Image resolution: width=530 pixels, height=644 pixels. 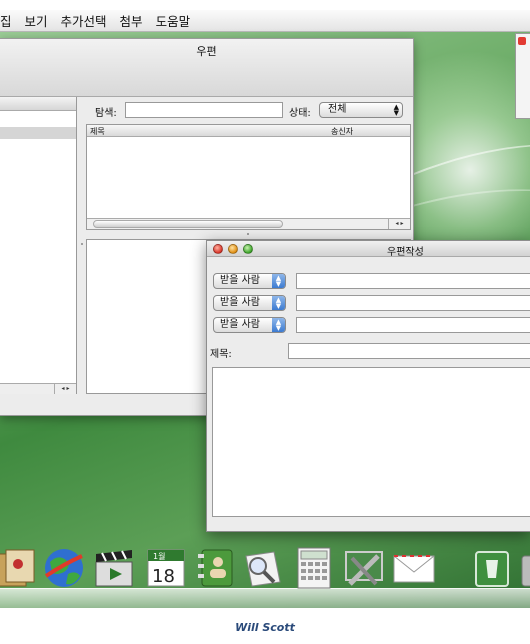 What do you see at coordinates (97, 131) in the screenshot?
I see `column-subject: 제목` at bounding box center [97, 131].